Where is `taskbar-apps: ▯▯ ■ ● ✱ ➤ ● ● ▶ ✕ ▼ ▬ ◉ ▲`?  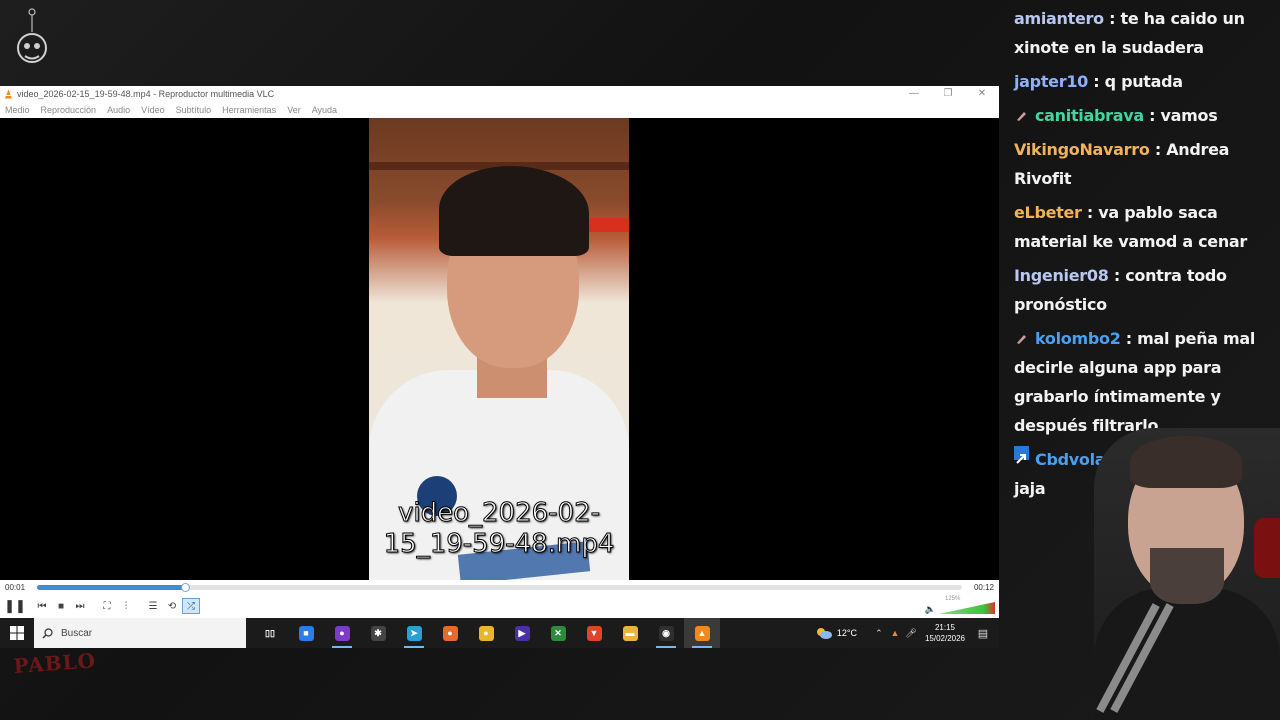 taskbar-apps: ▯▯ ■ ● ✱ ➤ ● ● ▶ ✕ ▼ ▬ ◉ ▲ is located at coordinates (486, 633).